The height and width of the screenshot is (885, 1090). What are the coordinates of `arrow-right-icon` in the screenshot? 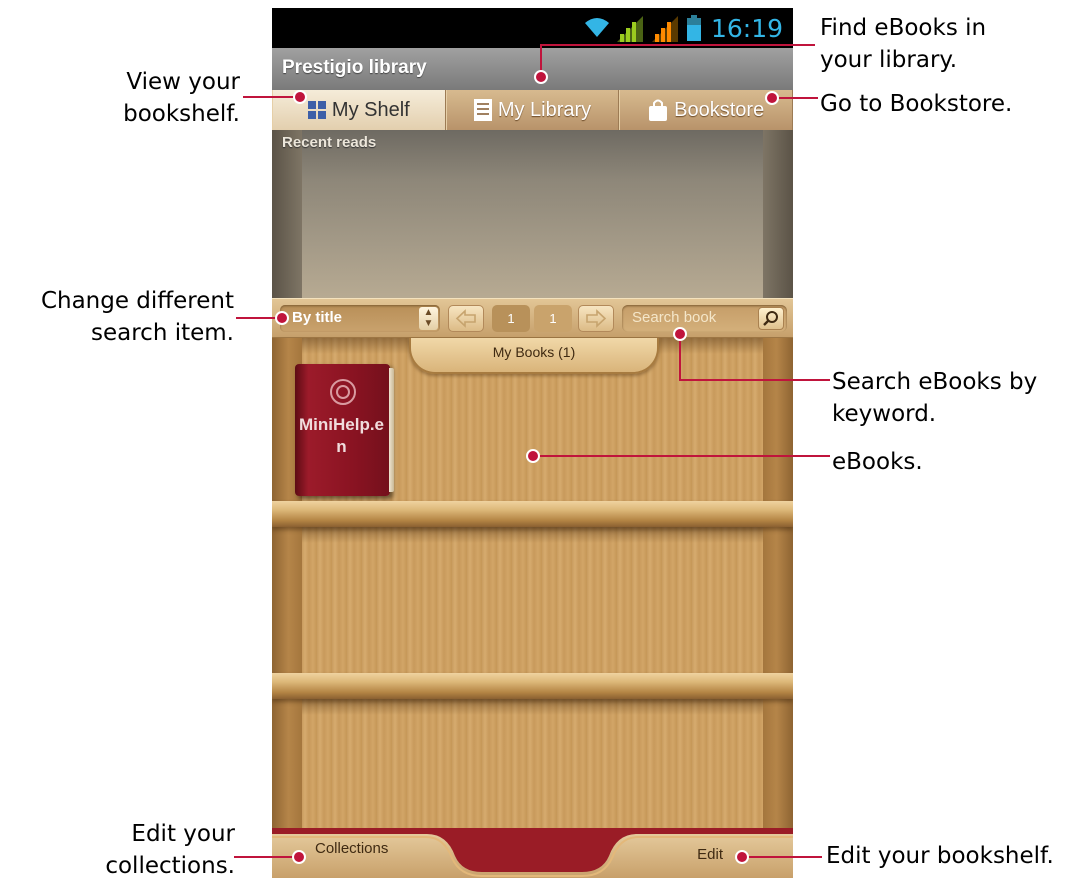 It's located at (596, 318).